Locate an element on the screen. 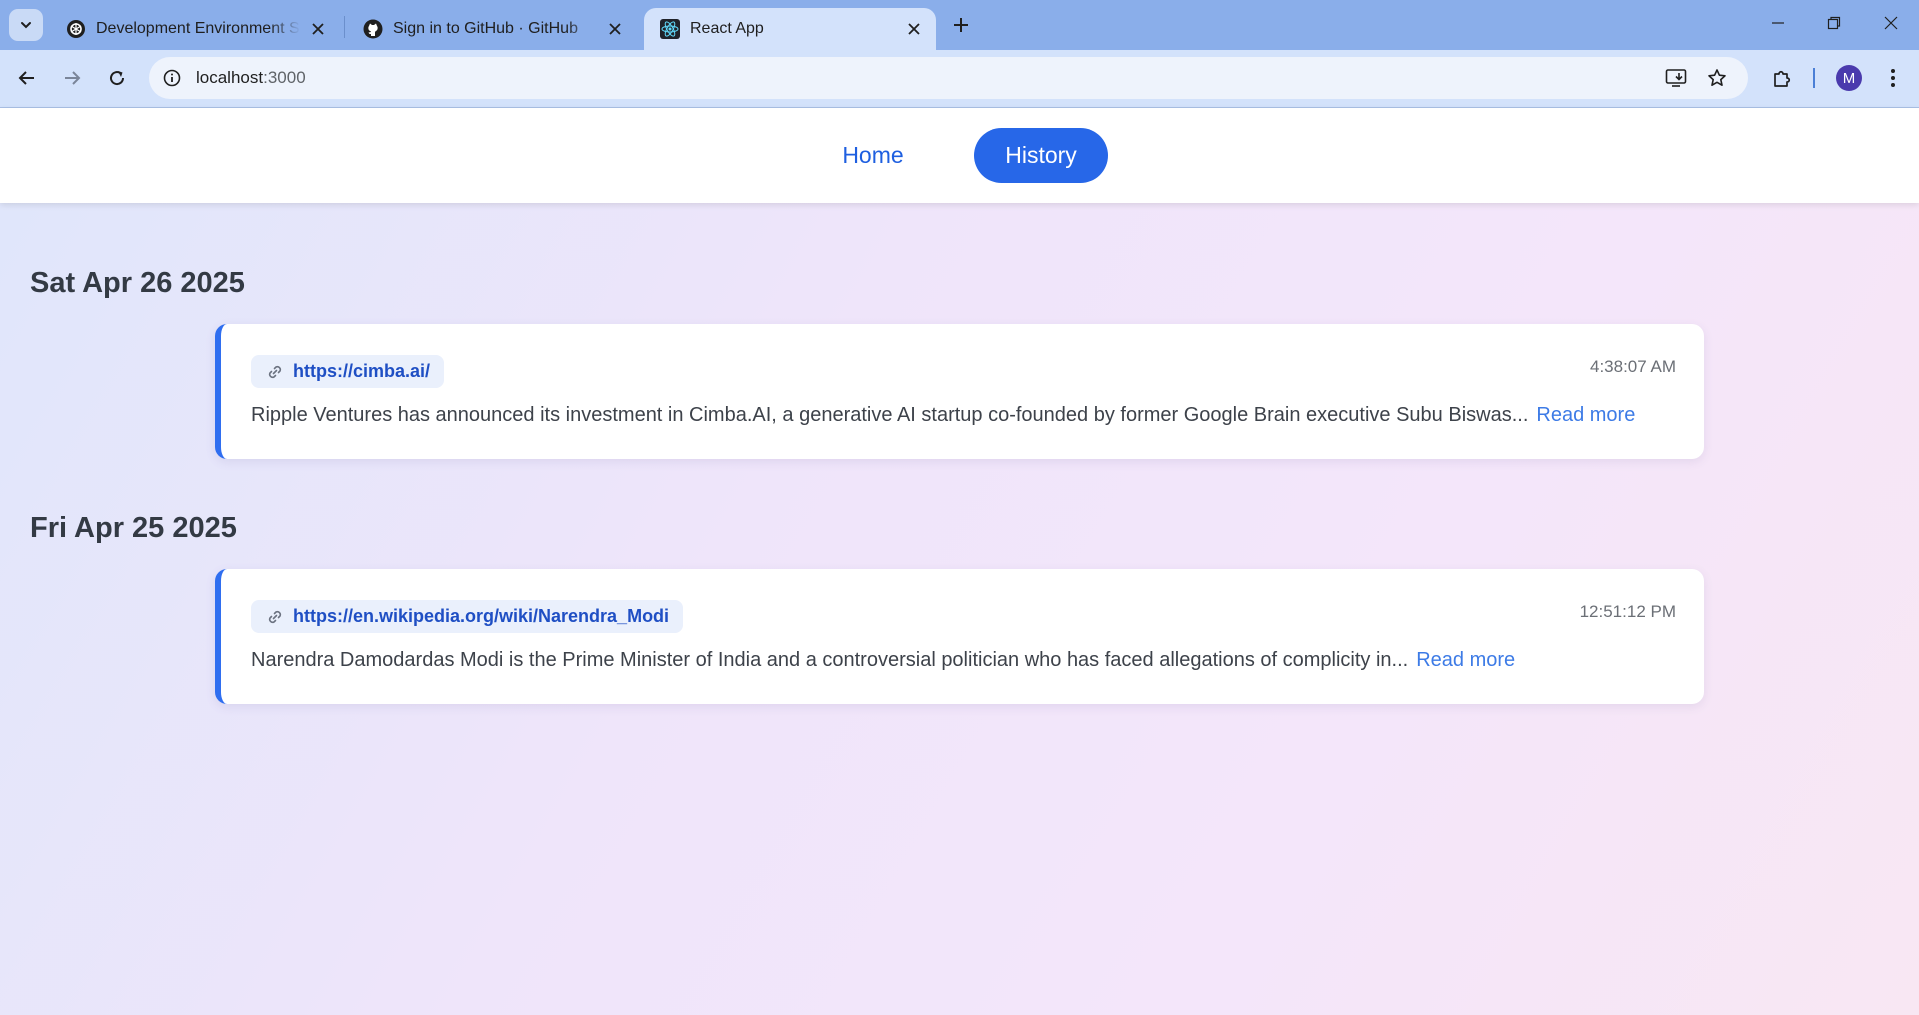 This screenshot has height=1015, width=1919. arrow-right-icon is located at coordinates (73, 78).